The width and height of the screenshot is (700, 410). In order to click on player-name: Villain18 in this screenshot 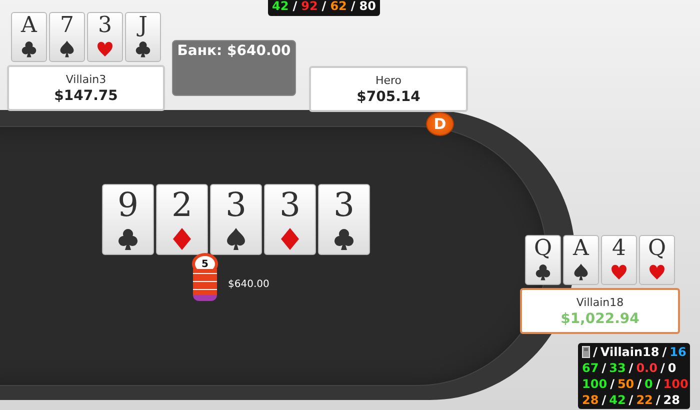, I will do `click(600, 302)`.